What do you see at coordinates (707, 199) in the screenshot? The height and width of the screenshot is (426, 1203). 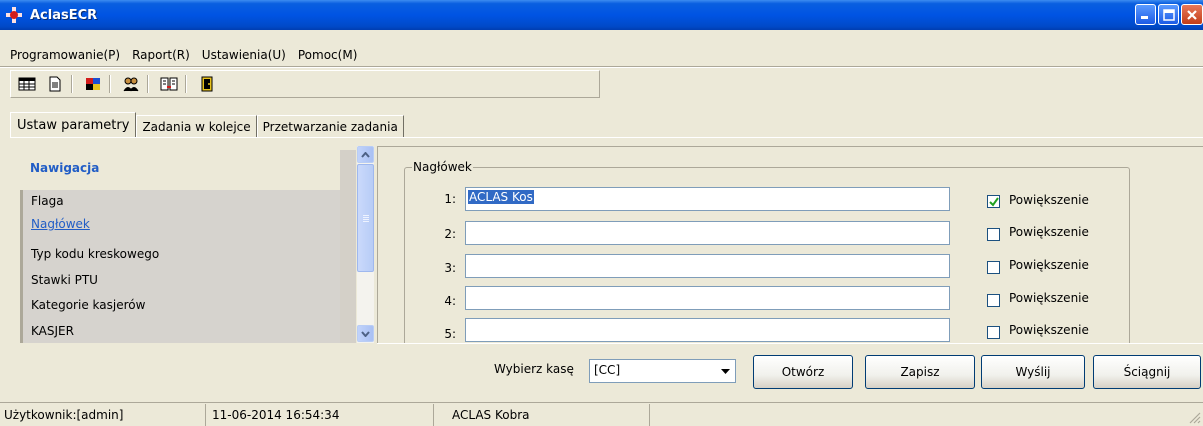 I see `header-line-1-input: ACLAS Kos` at bounding box center [707, 199].